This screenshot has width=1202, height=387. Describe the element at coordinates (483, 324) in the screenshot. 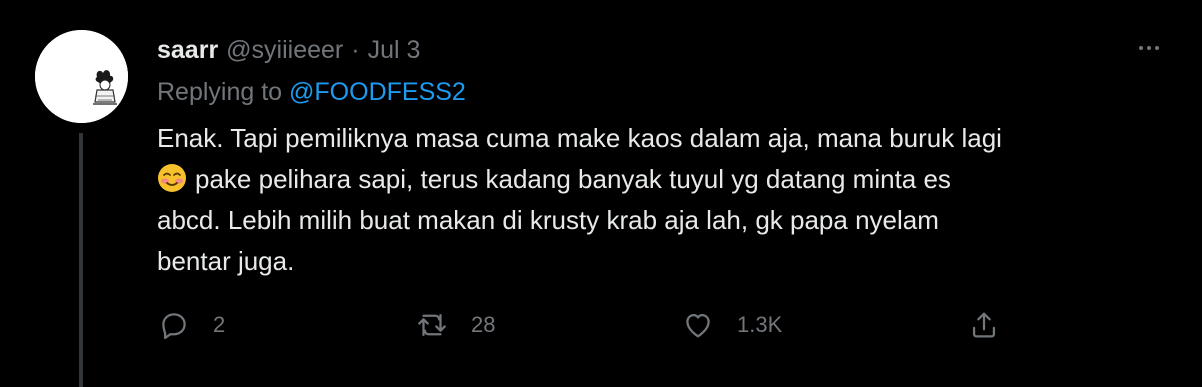

I see `retweet-count: 28` at that location.